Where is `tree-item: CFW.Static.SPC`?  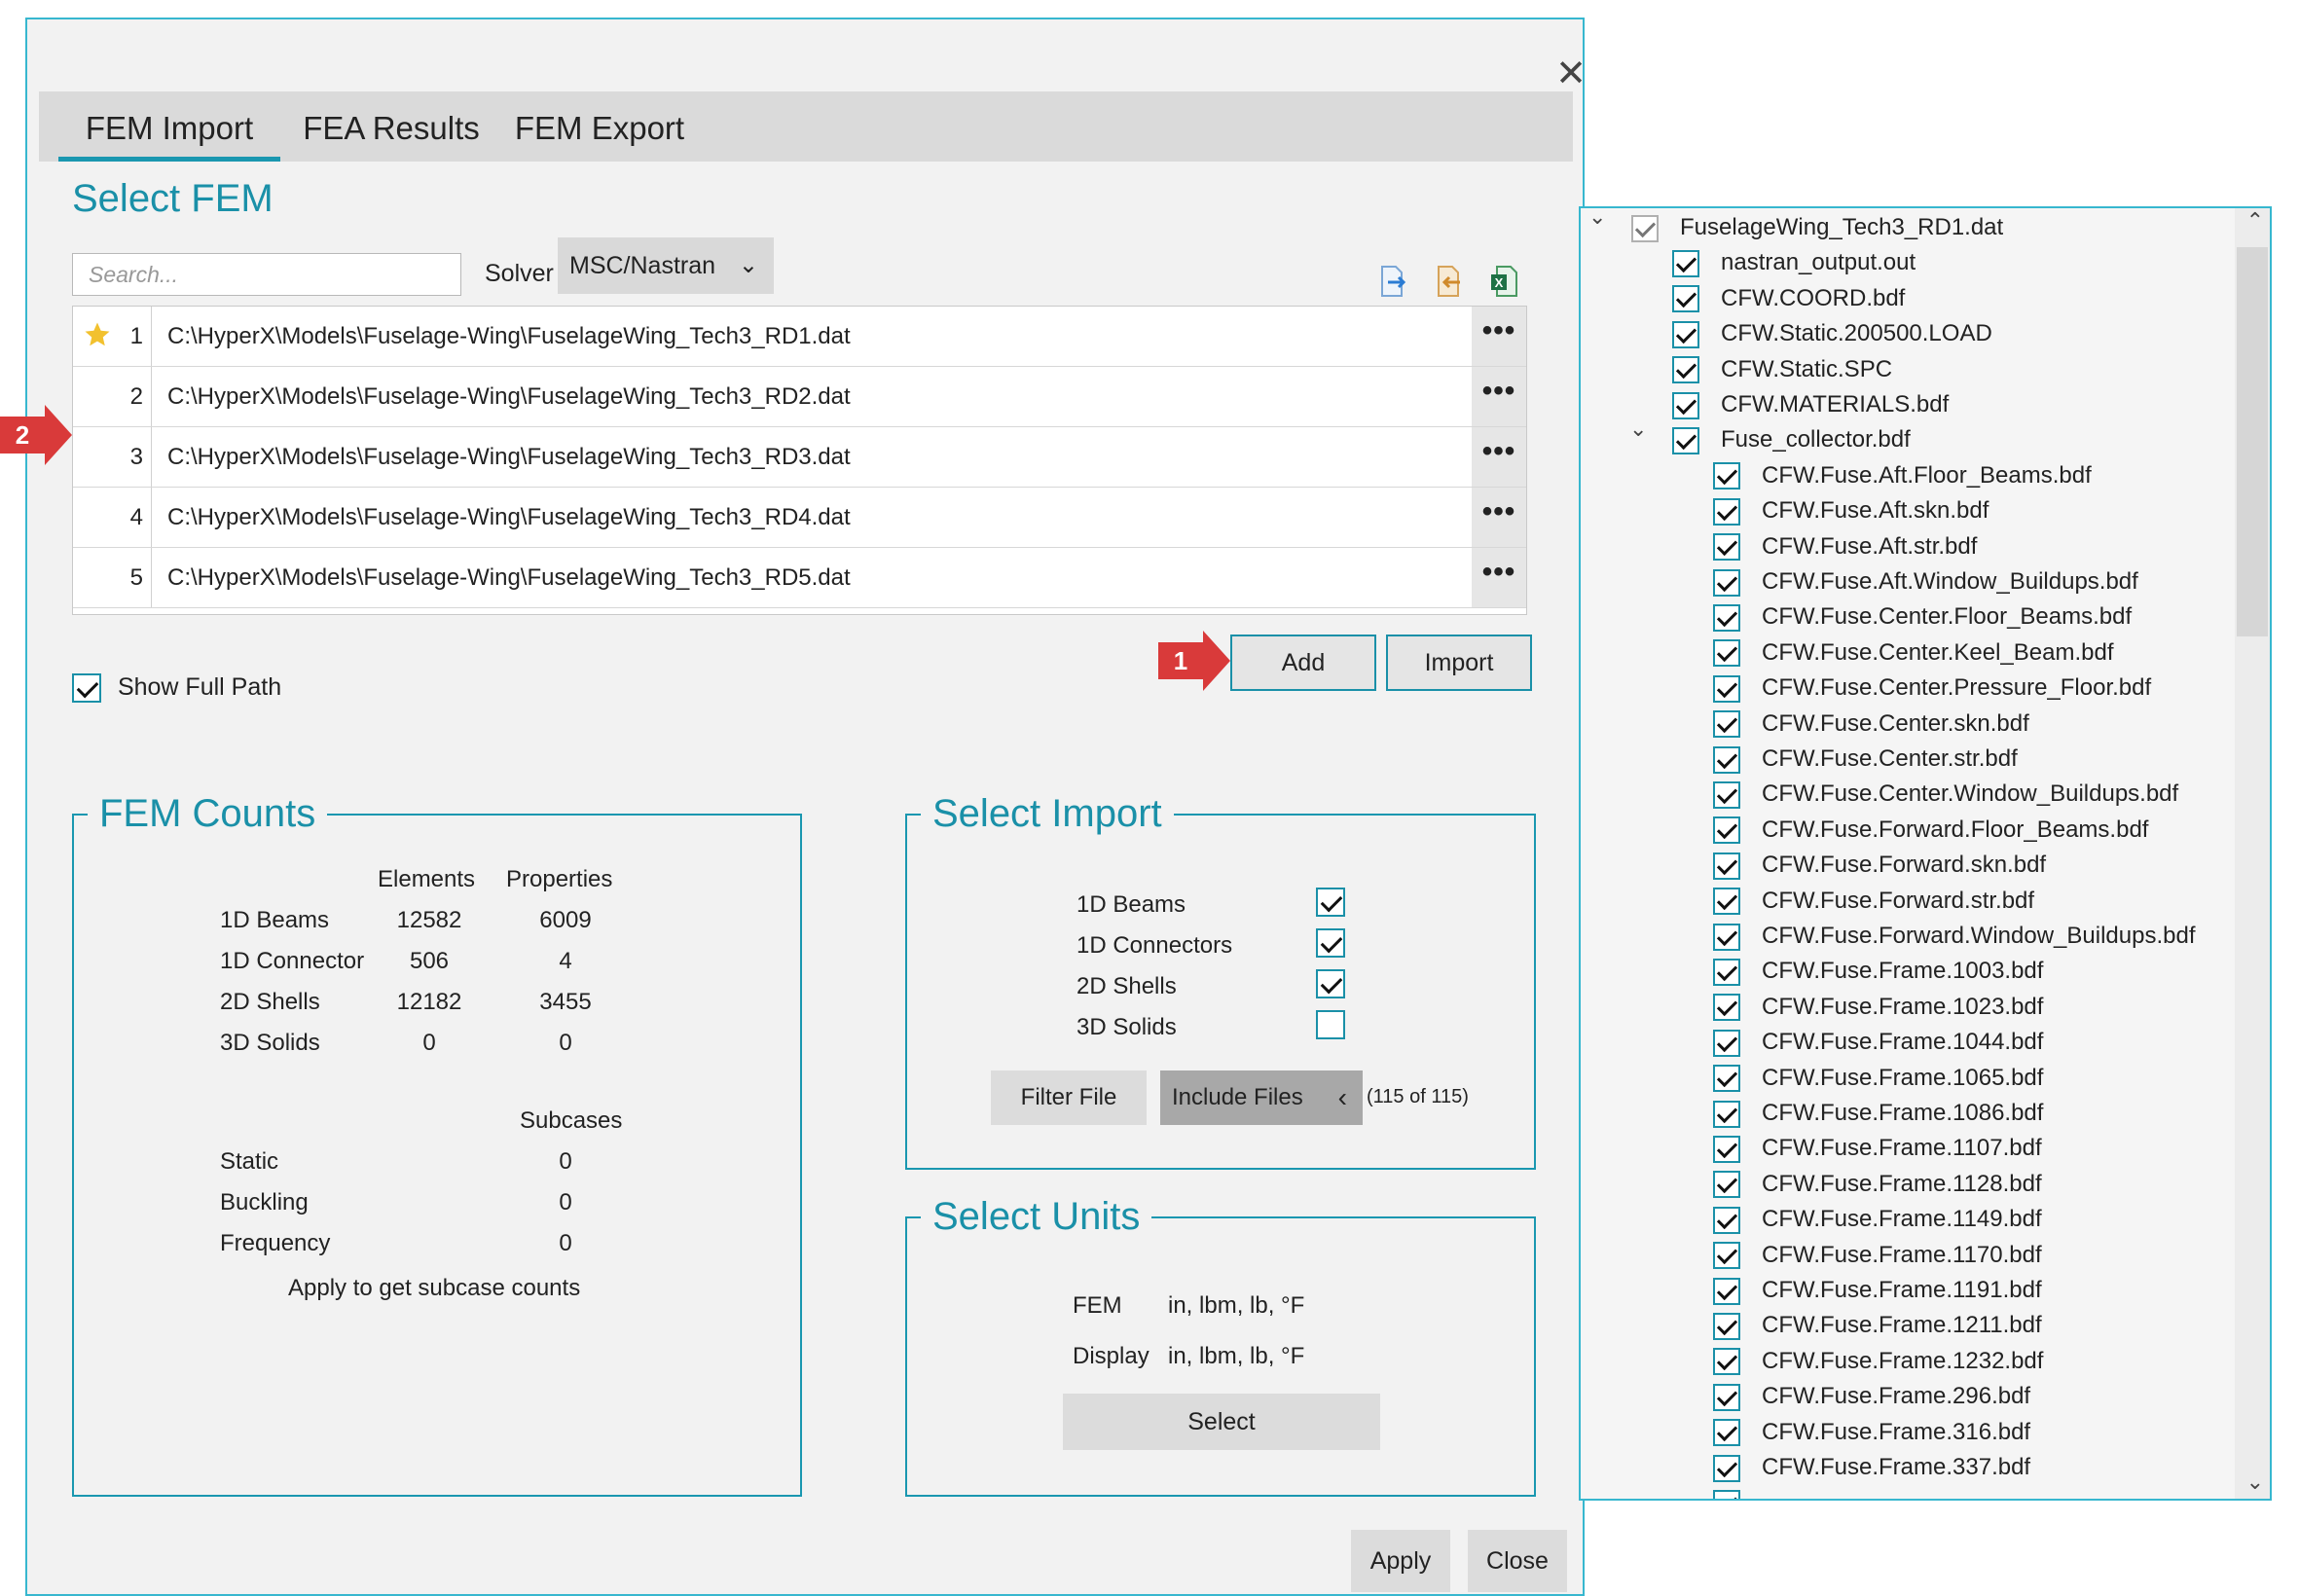
tree-item: CFW.Static.SPC is located at coordinates (1782, 369).